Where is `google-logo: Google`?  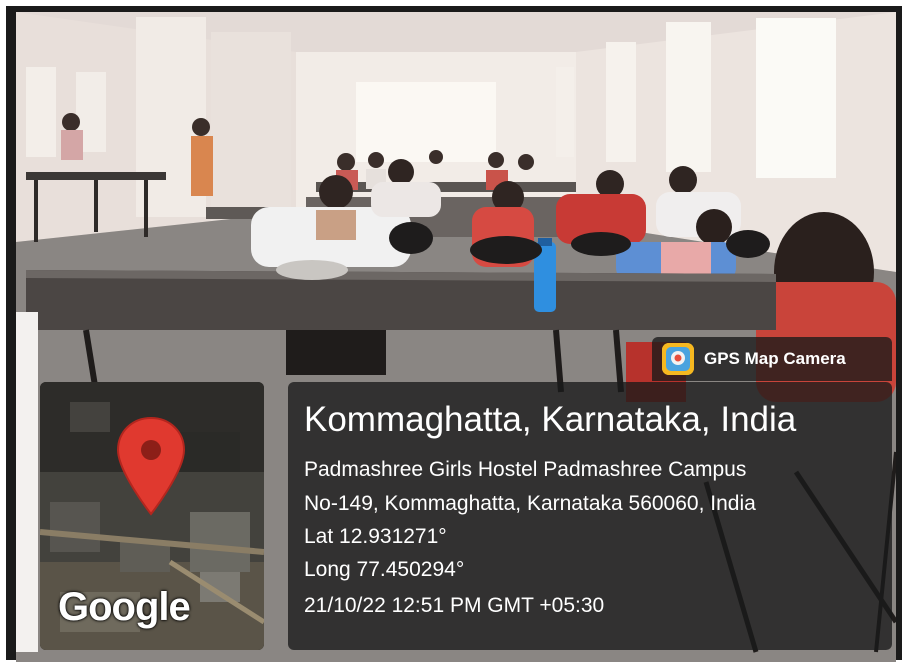
google-logo: Google is located at coordinates (124, 607).